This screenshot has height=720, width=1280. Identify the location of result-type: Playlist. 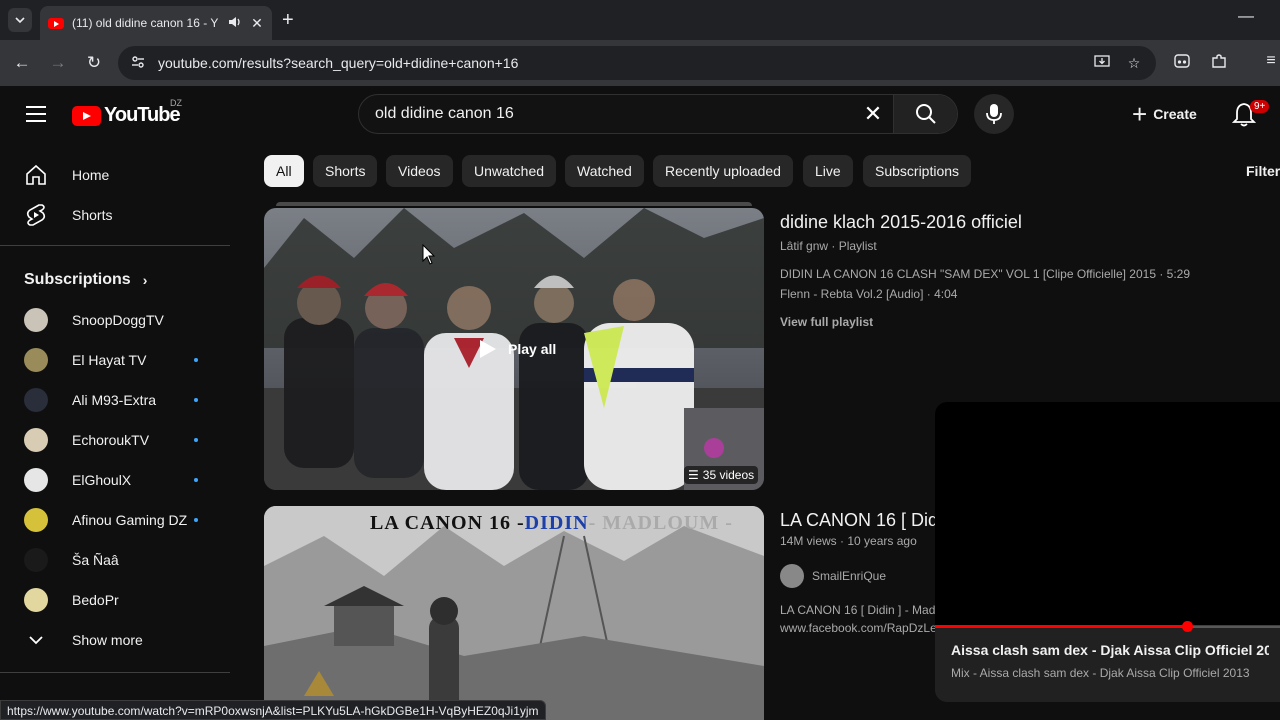
(857, 246).